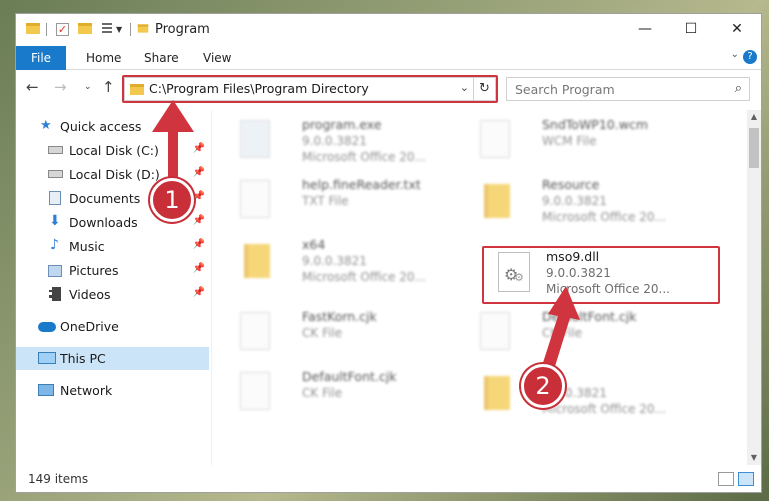  What do you see at coordinates (645, 29) in the screenshot?
I see `minimize-button: —` at bounding box center [645, 29].